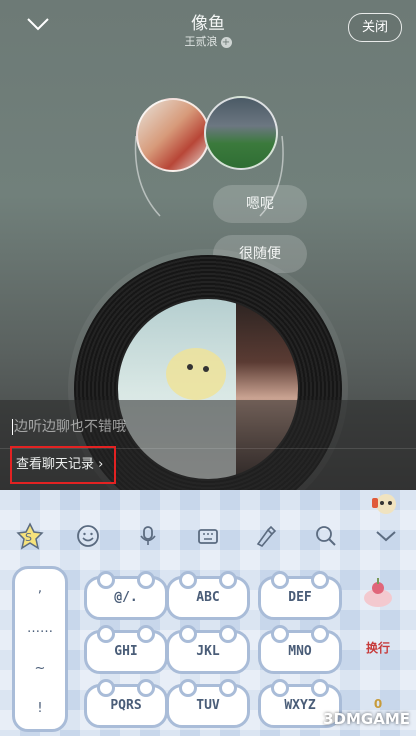  I want to click on collapse-keyboard-icon, so click(386, 536).